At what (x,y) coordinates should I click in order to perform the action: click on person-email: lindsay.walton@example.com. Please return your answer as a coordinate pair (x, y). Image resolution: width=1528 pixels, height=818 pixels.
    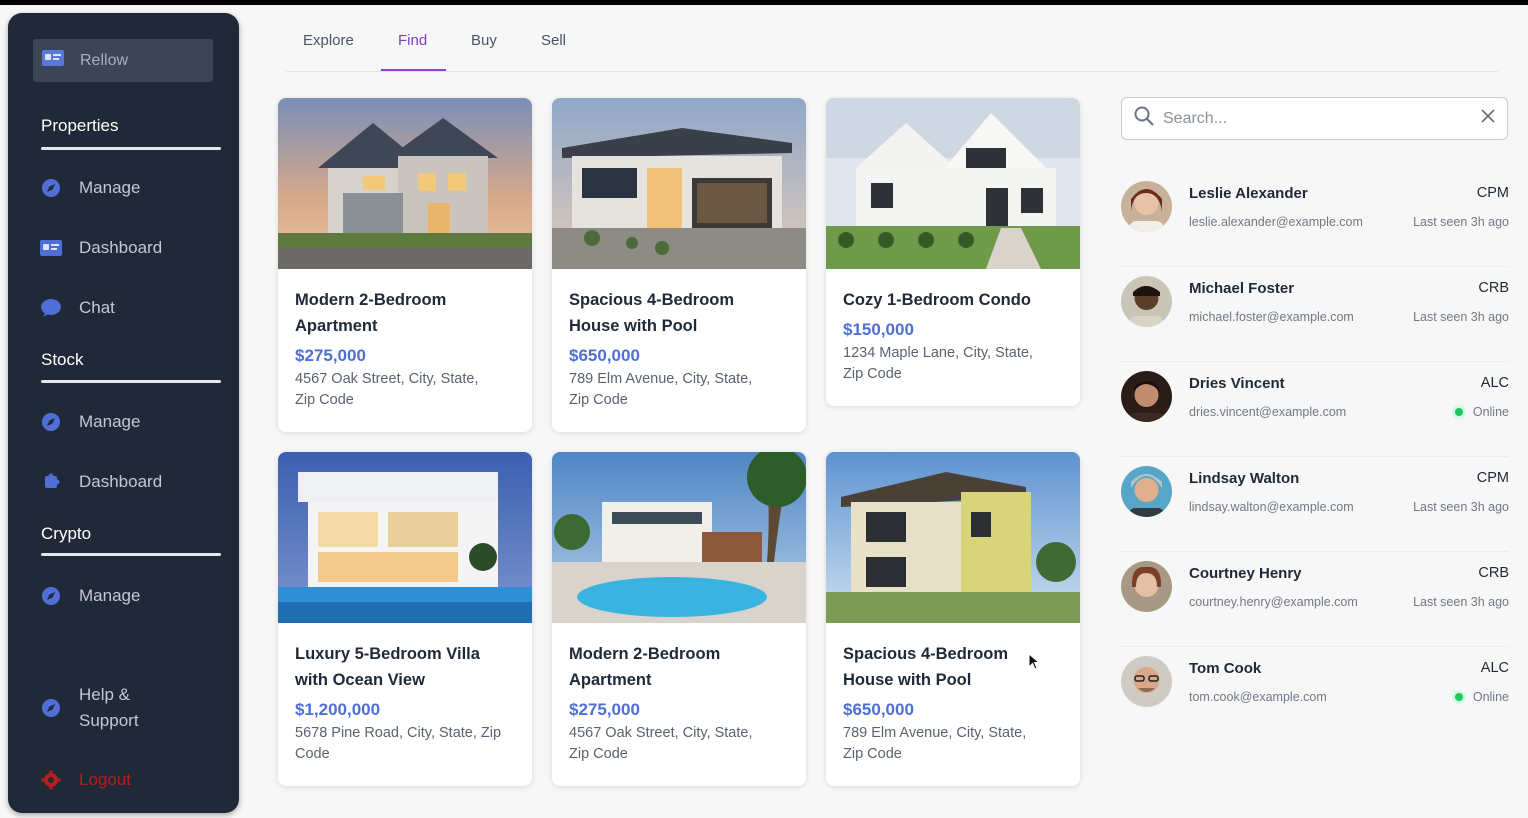
    Looking at the image, I should click on (1271, 507).